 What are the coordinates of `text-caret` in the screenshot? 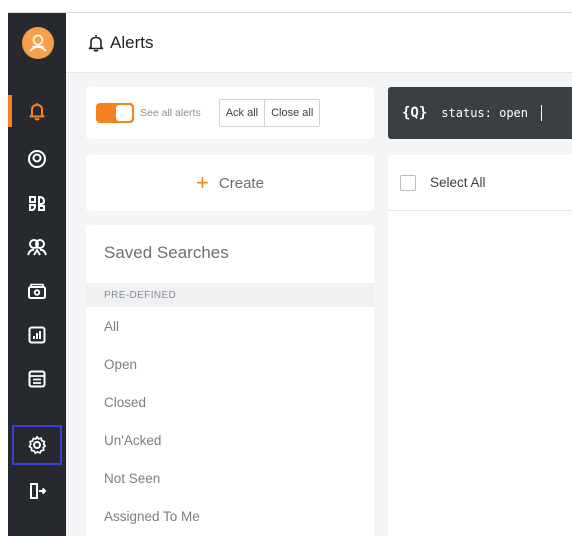 It's located at (542, 113).